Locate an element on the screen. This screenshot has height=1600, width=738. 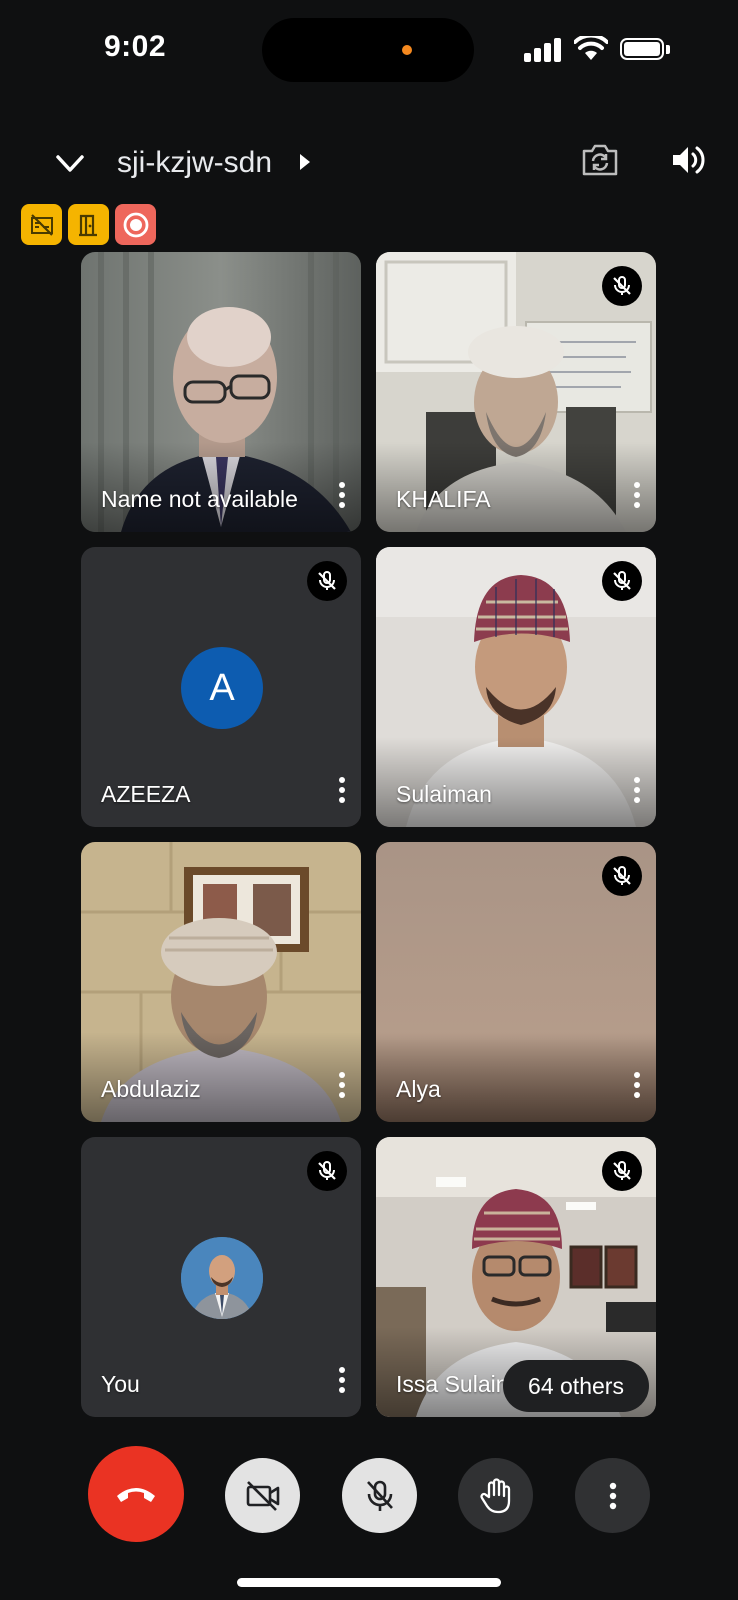
more-options-button is located at coordinates (612, 1495).